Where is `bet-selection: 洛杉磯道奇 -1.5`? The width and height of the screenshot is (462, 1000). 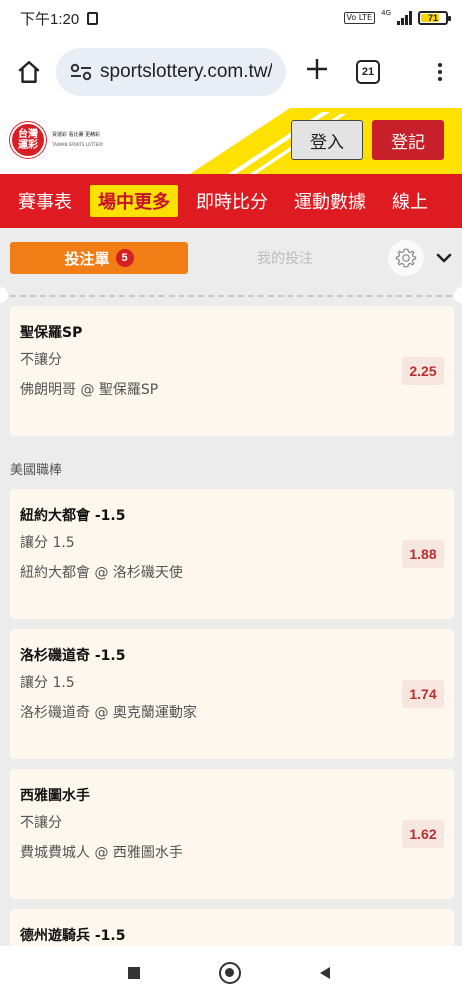
bet-selection: 洛杉磯道奇 -1.5 is located at coordinates (73, 656).